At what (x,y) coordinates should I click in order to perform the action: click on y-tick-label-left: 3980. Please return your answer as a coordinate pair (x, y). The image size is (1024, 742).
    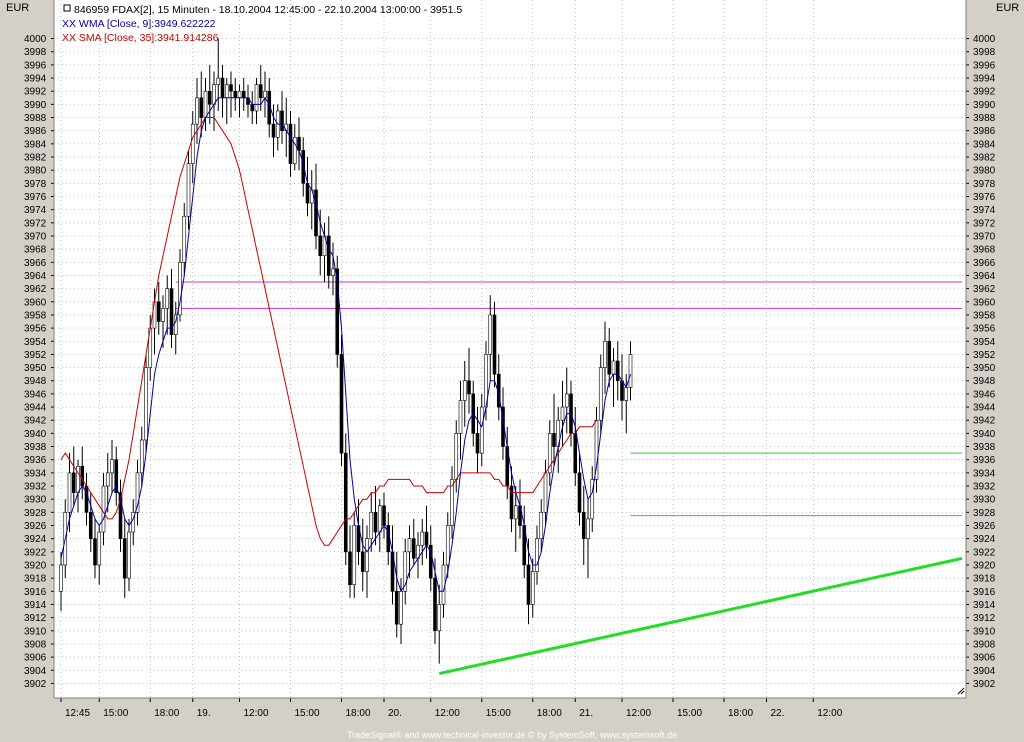
    Looking at the image, I should click on (35, 171).